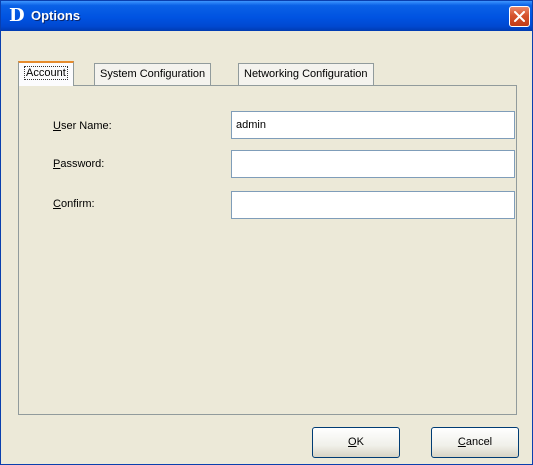  I want to click on tab-networking-configuration-label: Networking Configuration, so click(306, 74).